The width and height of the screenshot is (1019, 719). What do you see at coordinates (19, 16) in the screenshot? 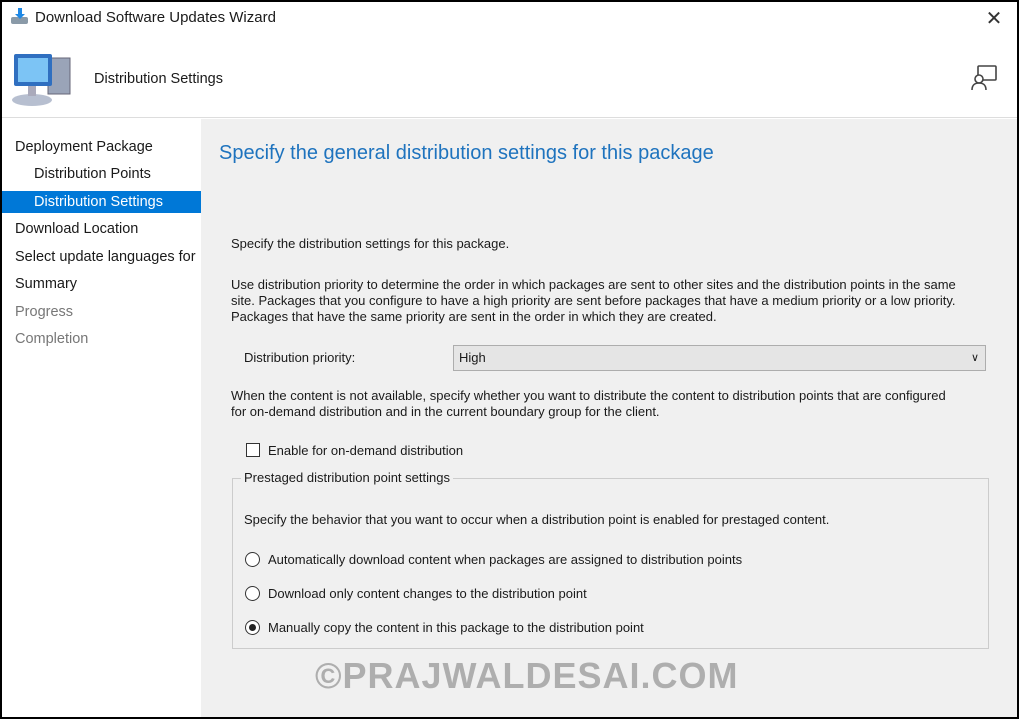
I see `download-icon` at bounding box center [19, 16].